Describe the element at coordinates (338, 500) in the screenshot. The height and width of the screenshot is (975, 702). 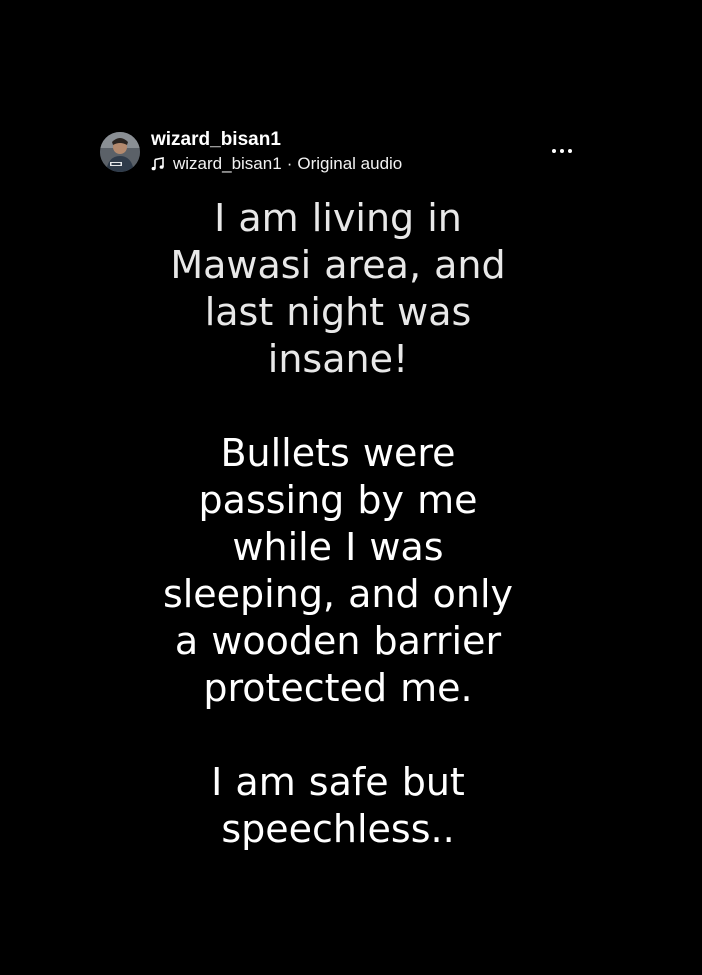
I see `caption-line: passing by me` at that location.